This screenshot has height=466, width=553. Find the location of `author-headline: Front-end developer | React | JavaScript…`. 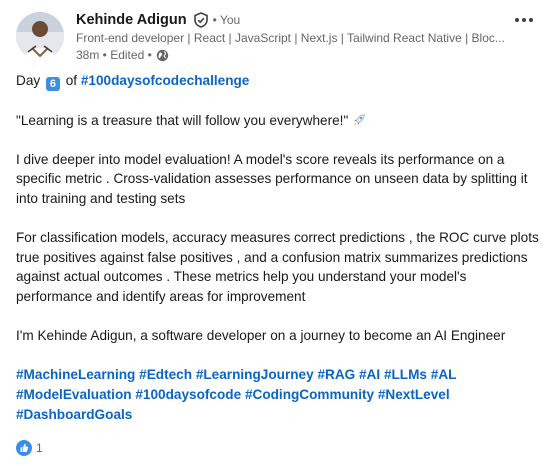

author-headline: Front-end developer | React | JavaScript… is located at coordinates (290, 38).